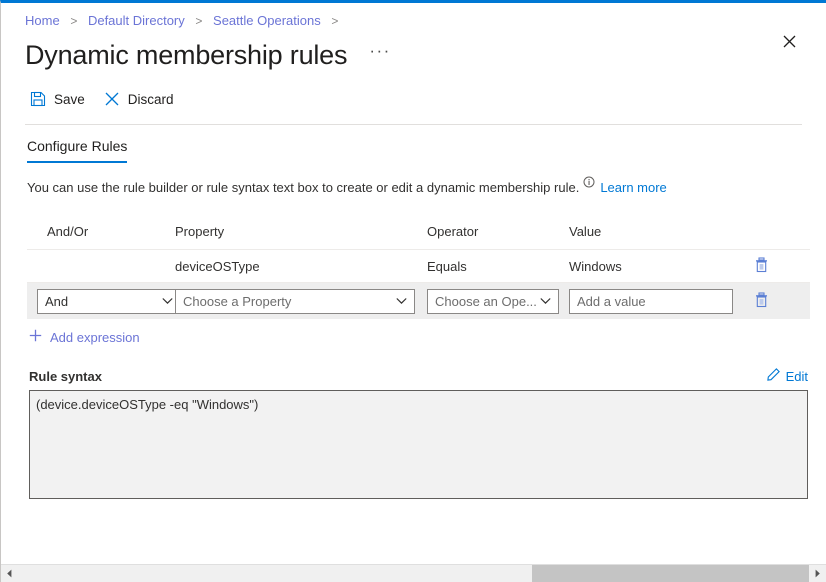  I want to click on row-property-cell: Choose a Property, so click(301, 301).